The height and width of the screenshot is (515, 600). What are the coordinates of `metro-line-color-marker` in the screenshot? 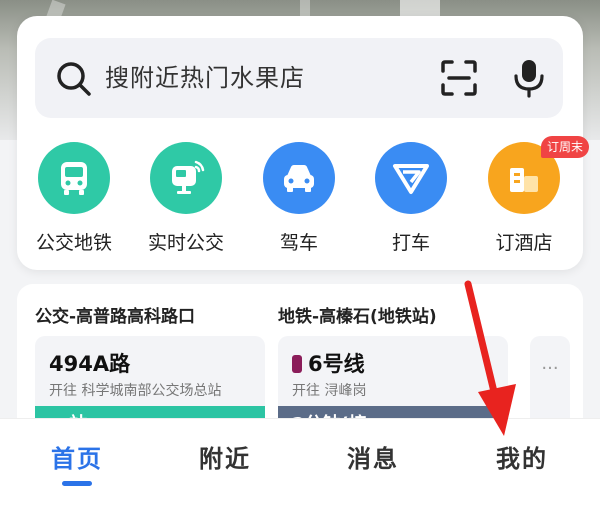 It's located at (297, 364).